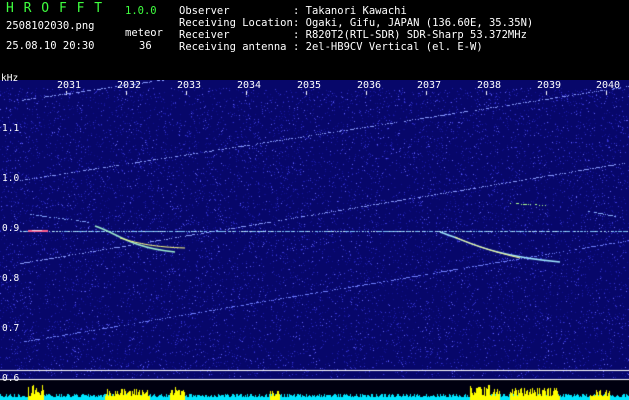 Image resolution: width=629 pixels, height=400 pixels. I want to click on info-value-receiver: : R820T2(RTL-SDR) SDR-Sharp 53.372MHz, so click(410, 35).